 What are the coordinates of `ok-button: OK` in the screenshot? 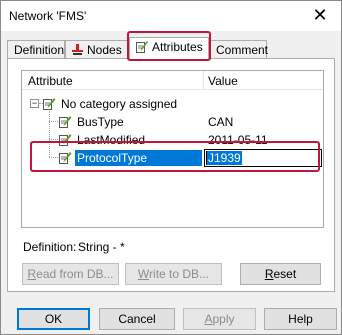 It's located at (53, 319).